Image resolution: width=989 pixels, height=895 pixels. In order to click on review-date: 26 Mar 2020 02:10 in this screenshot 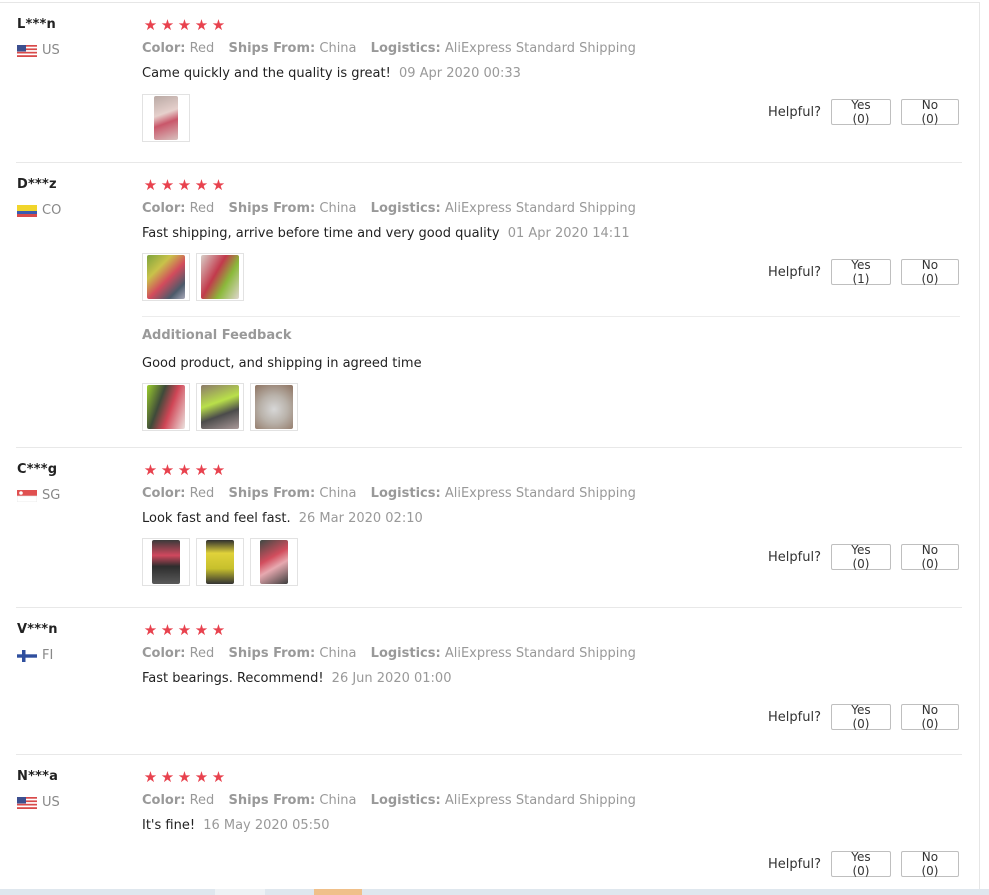, I will do `click(360, 518)`.